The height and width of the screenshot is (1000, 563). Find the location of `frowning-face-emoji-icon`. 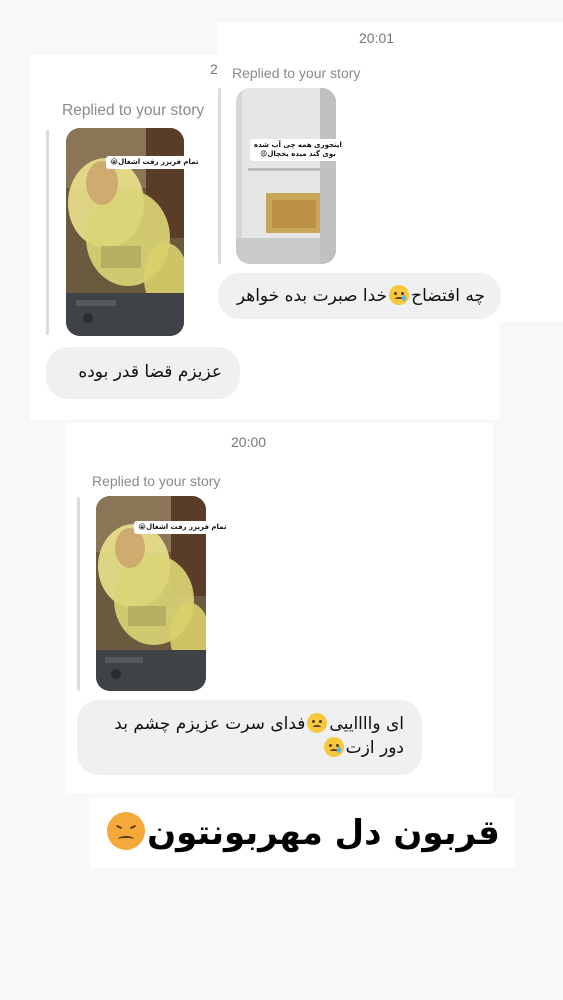

frowning-face-emoji-icon is located at coordinates (317, 723).